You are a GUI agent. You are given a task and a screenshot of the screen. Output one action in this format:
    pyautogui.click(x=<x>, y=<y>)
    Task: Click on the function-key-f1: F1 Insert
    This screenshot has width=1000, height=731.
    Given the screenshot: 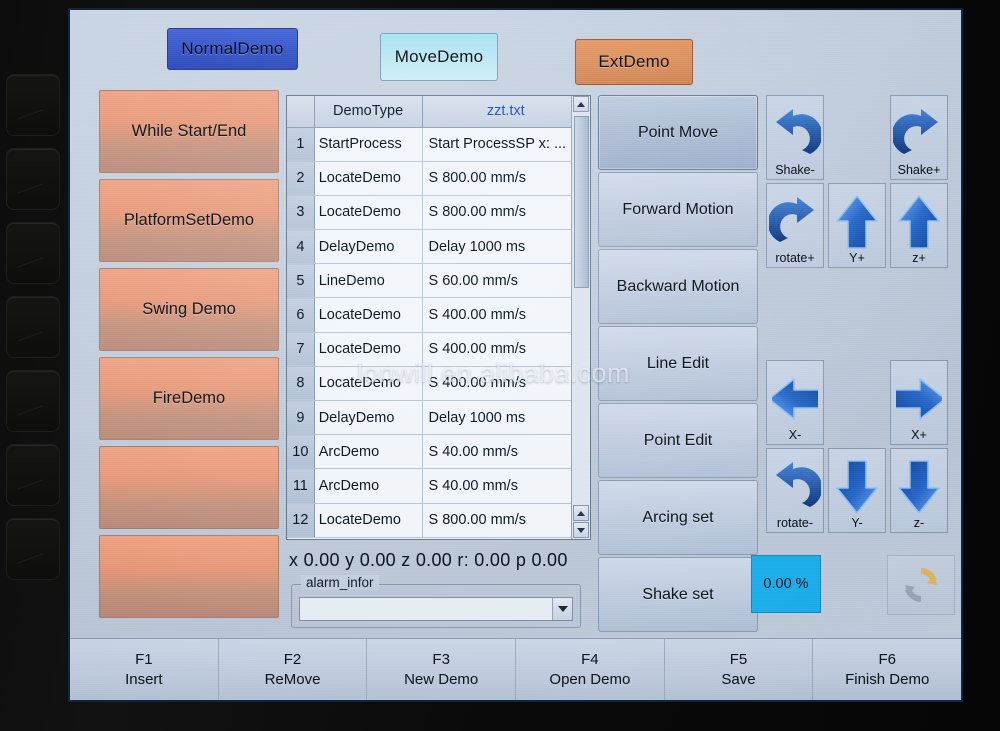 What is the action you would take?
    pyautogui.click(x=144, y=669)
    